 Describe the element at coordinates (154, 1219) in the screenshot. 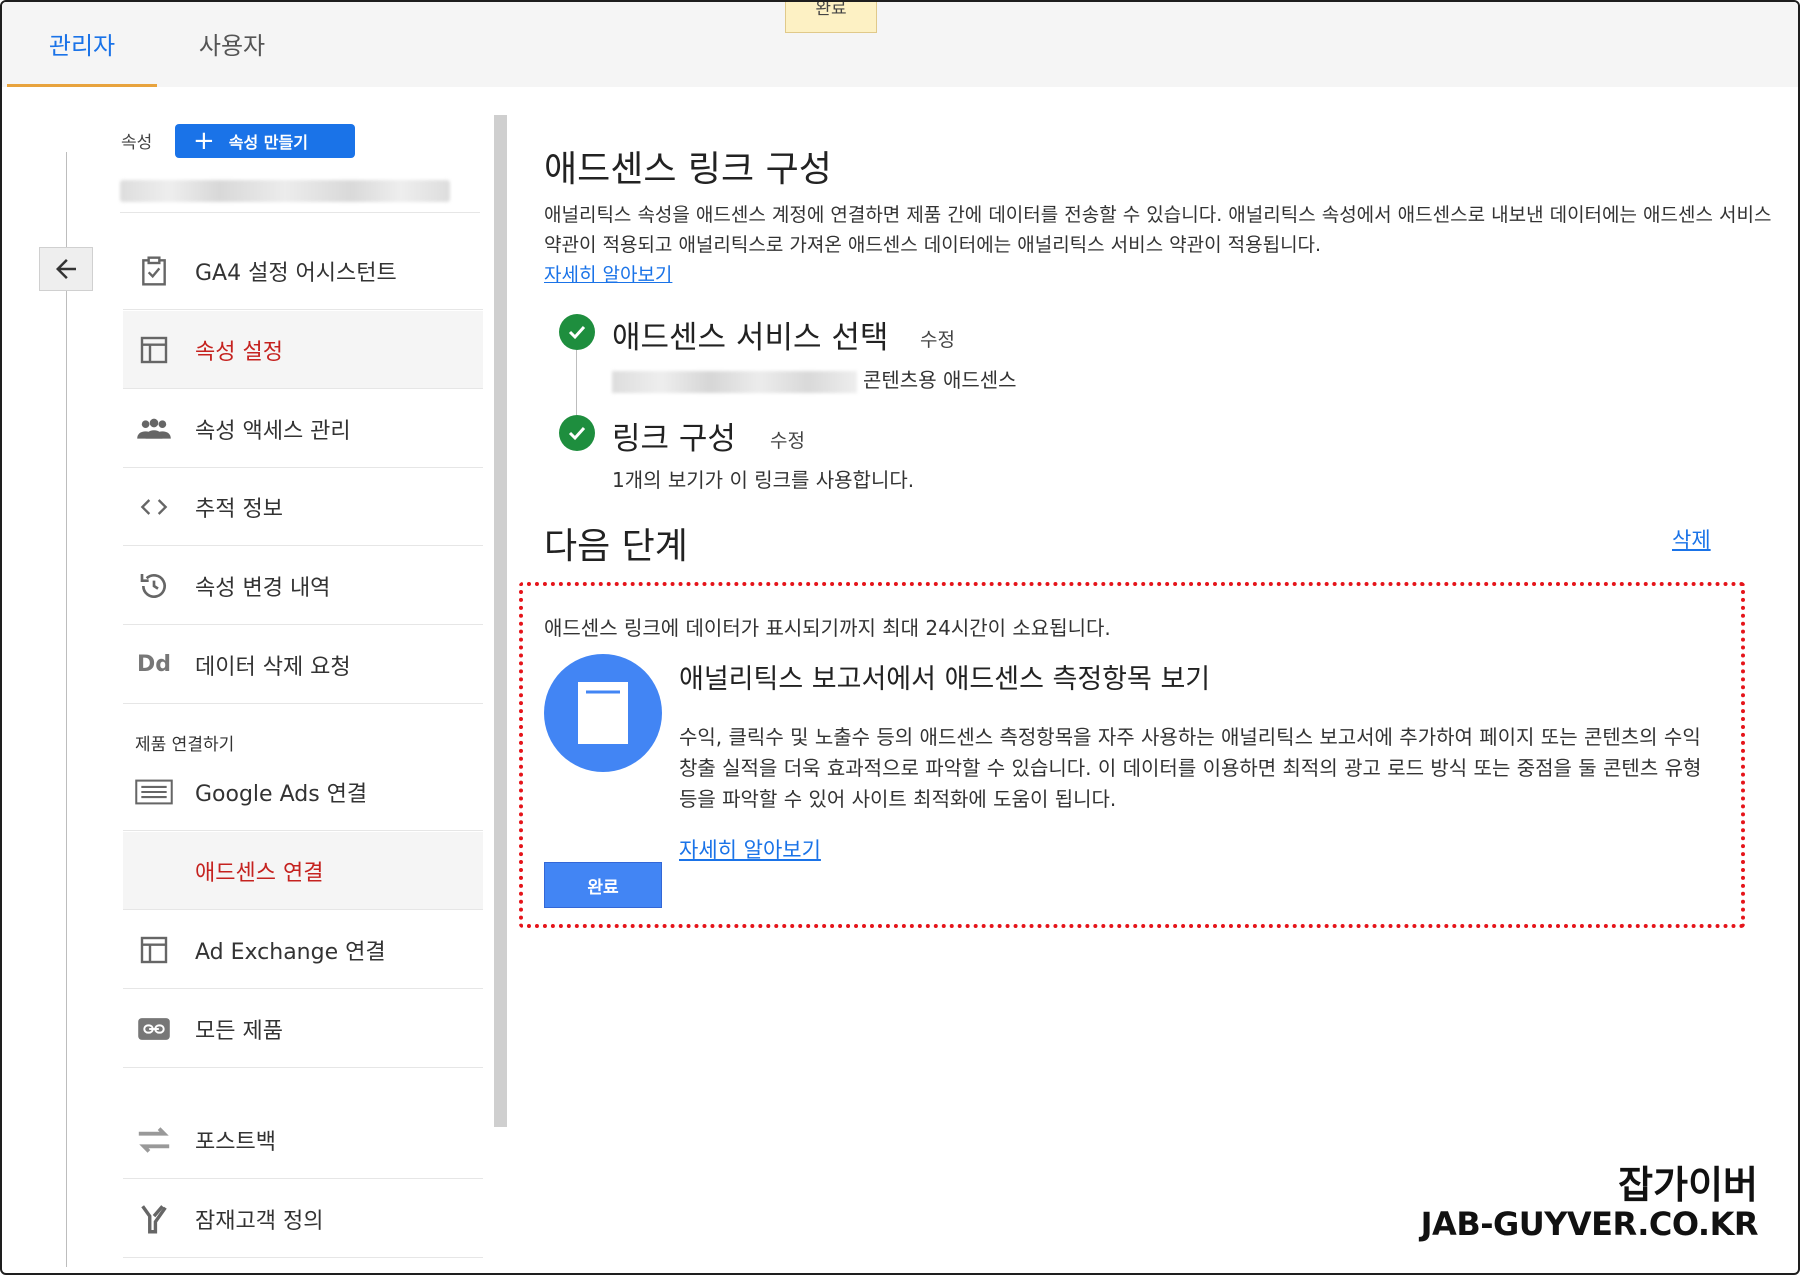

I see `audience-icon` at that location.